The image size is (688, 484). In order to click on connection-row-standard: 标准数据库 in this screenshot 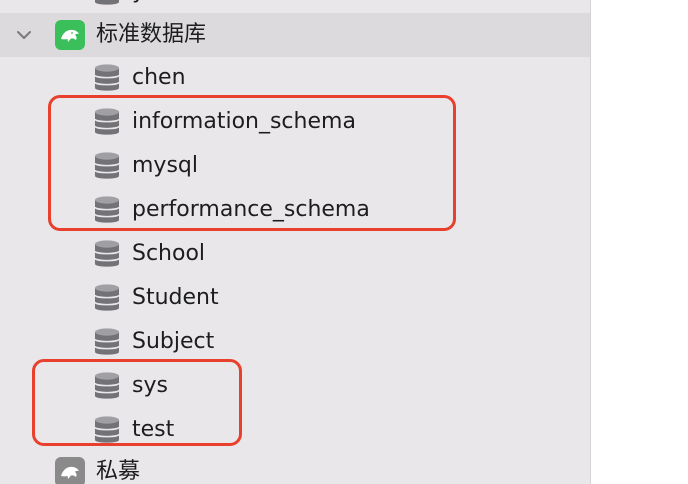, I will do `click(295, 35)`.